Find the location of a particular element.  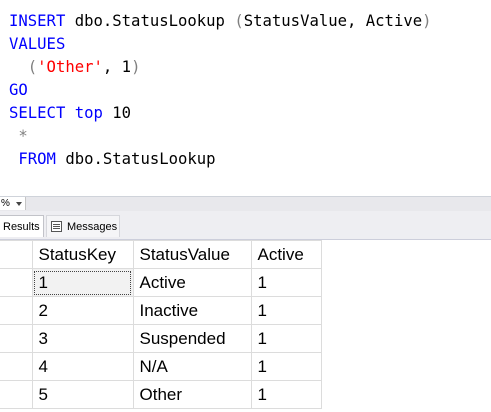

results-tab-bar: Results Messages is located at coordinates (245, 225).